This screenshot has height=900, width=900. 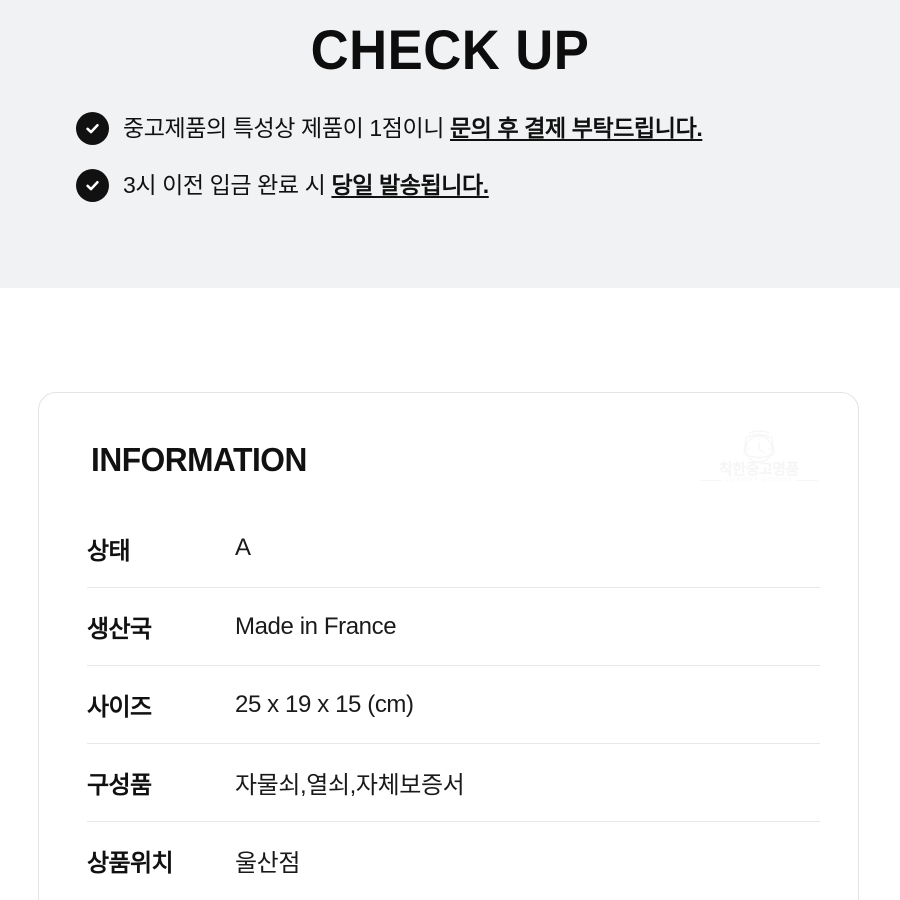 I want to click on spec-label: 생산국, so click(x=119, y=629).